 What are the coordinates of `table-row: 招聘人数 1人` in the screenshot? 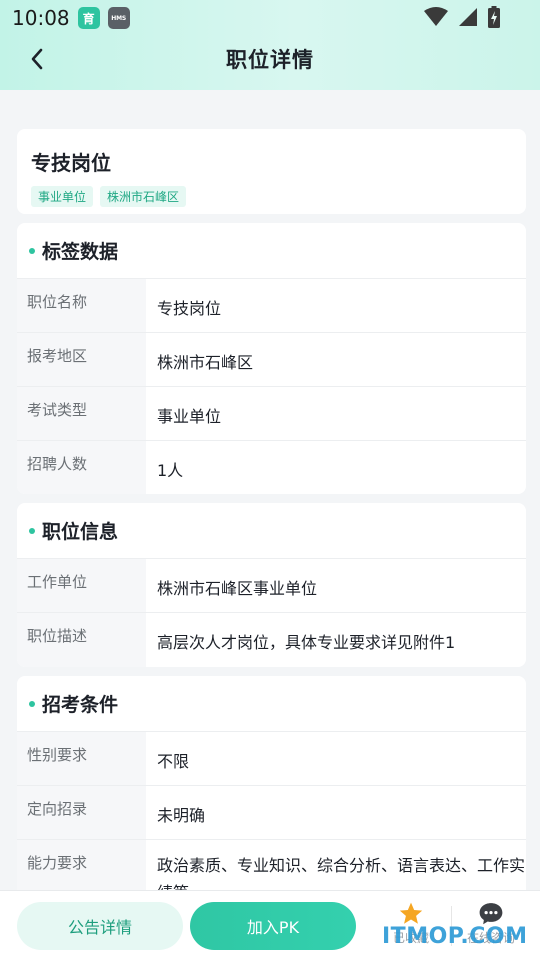 It's located at (271, 467).